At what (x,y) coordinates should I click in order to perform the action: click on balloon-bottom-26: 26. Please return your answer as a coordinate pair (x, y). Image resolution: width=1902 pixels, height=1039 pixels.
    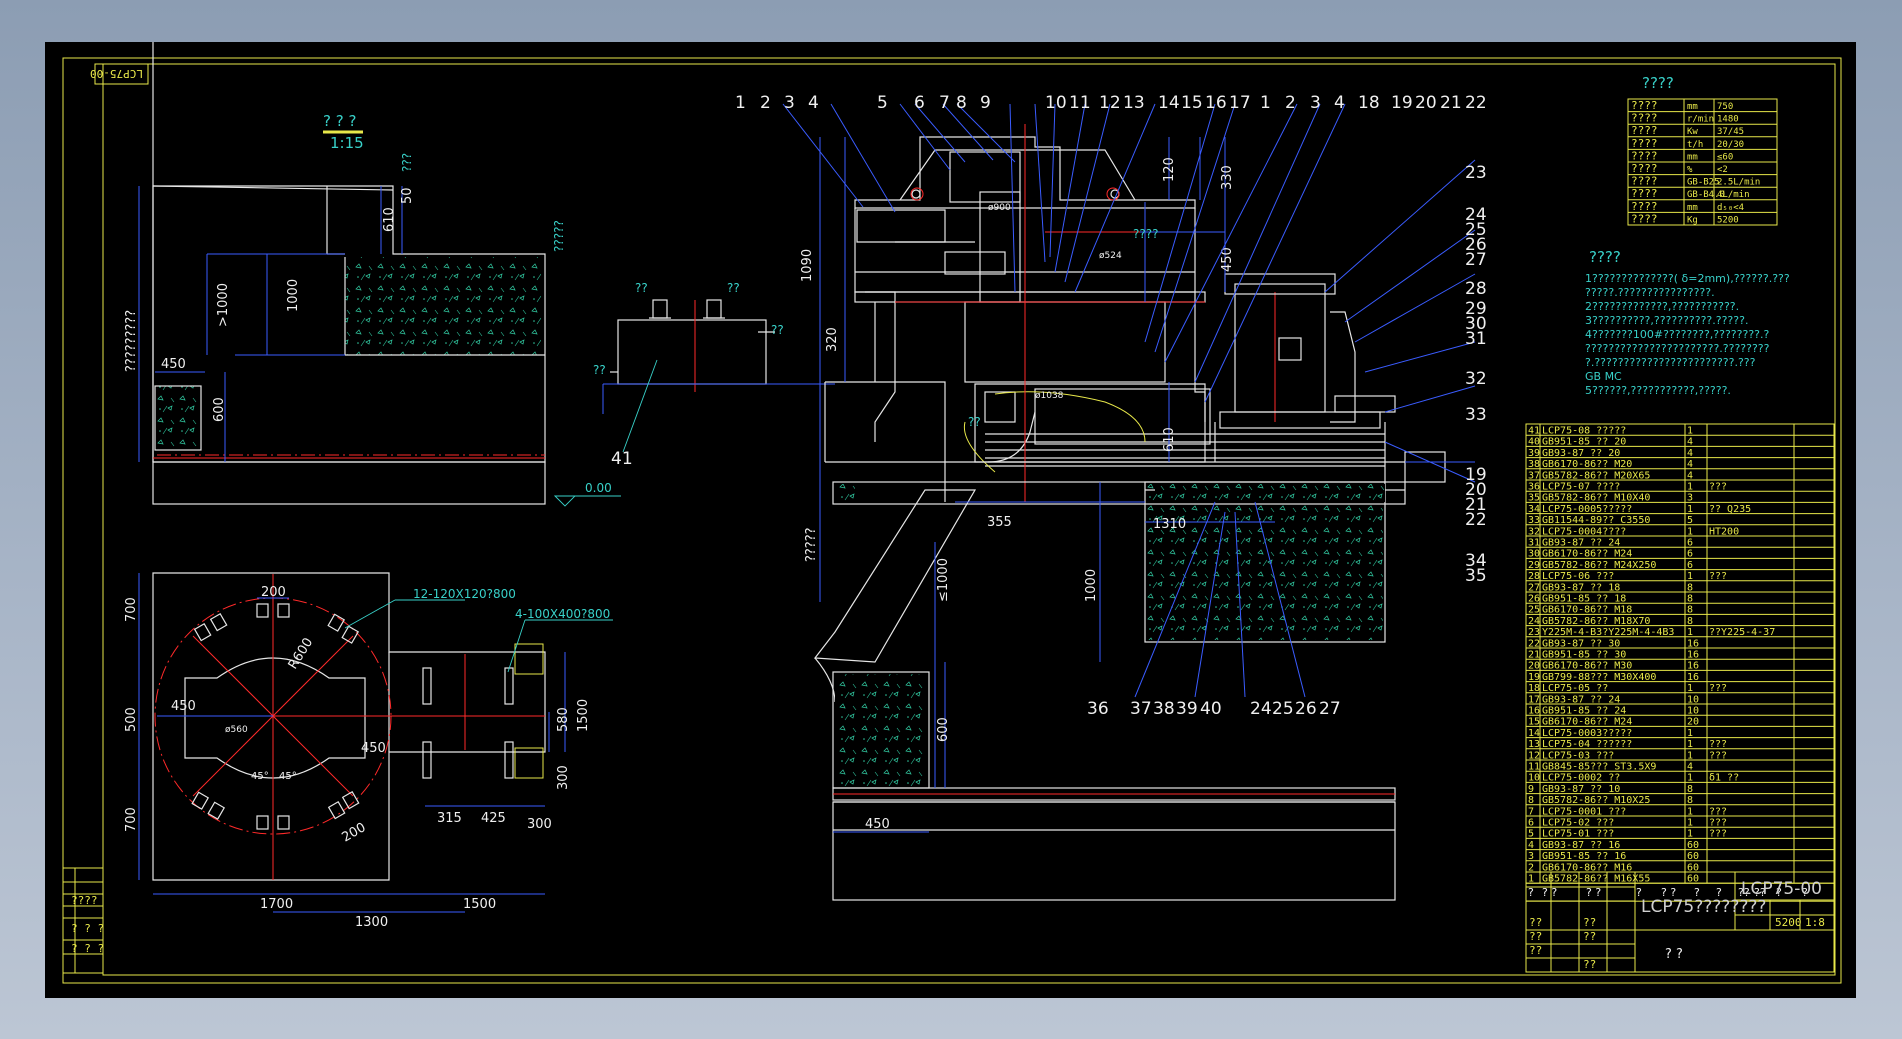
    Looking at the image, I should click on (1306, 709).